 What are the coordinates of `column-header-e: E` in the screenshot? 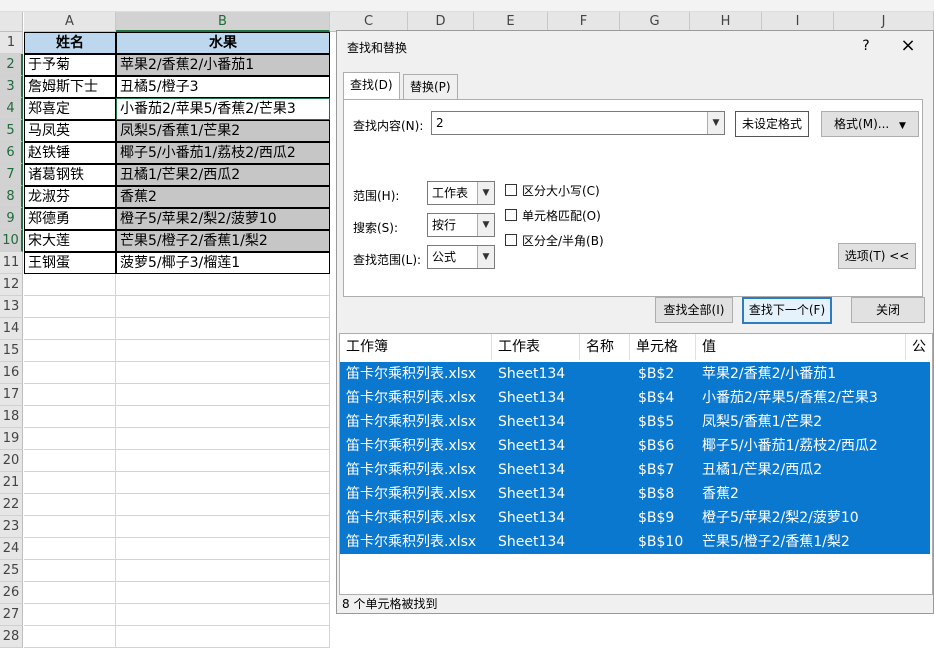 It's located at (511, 22).